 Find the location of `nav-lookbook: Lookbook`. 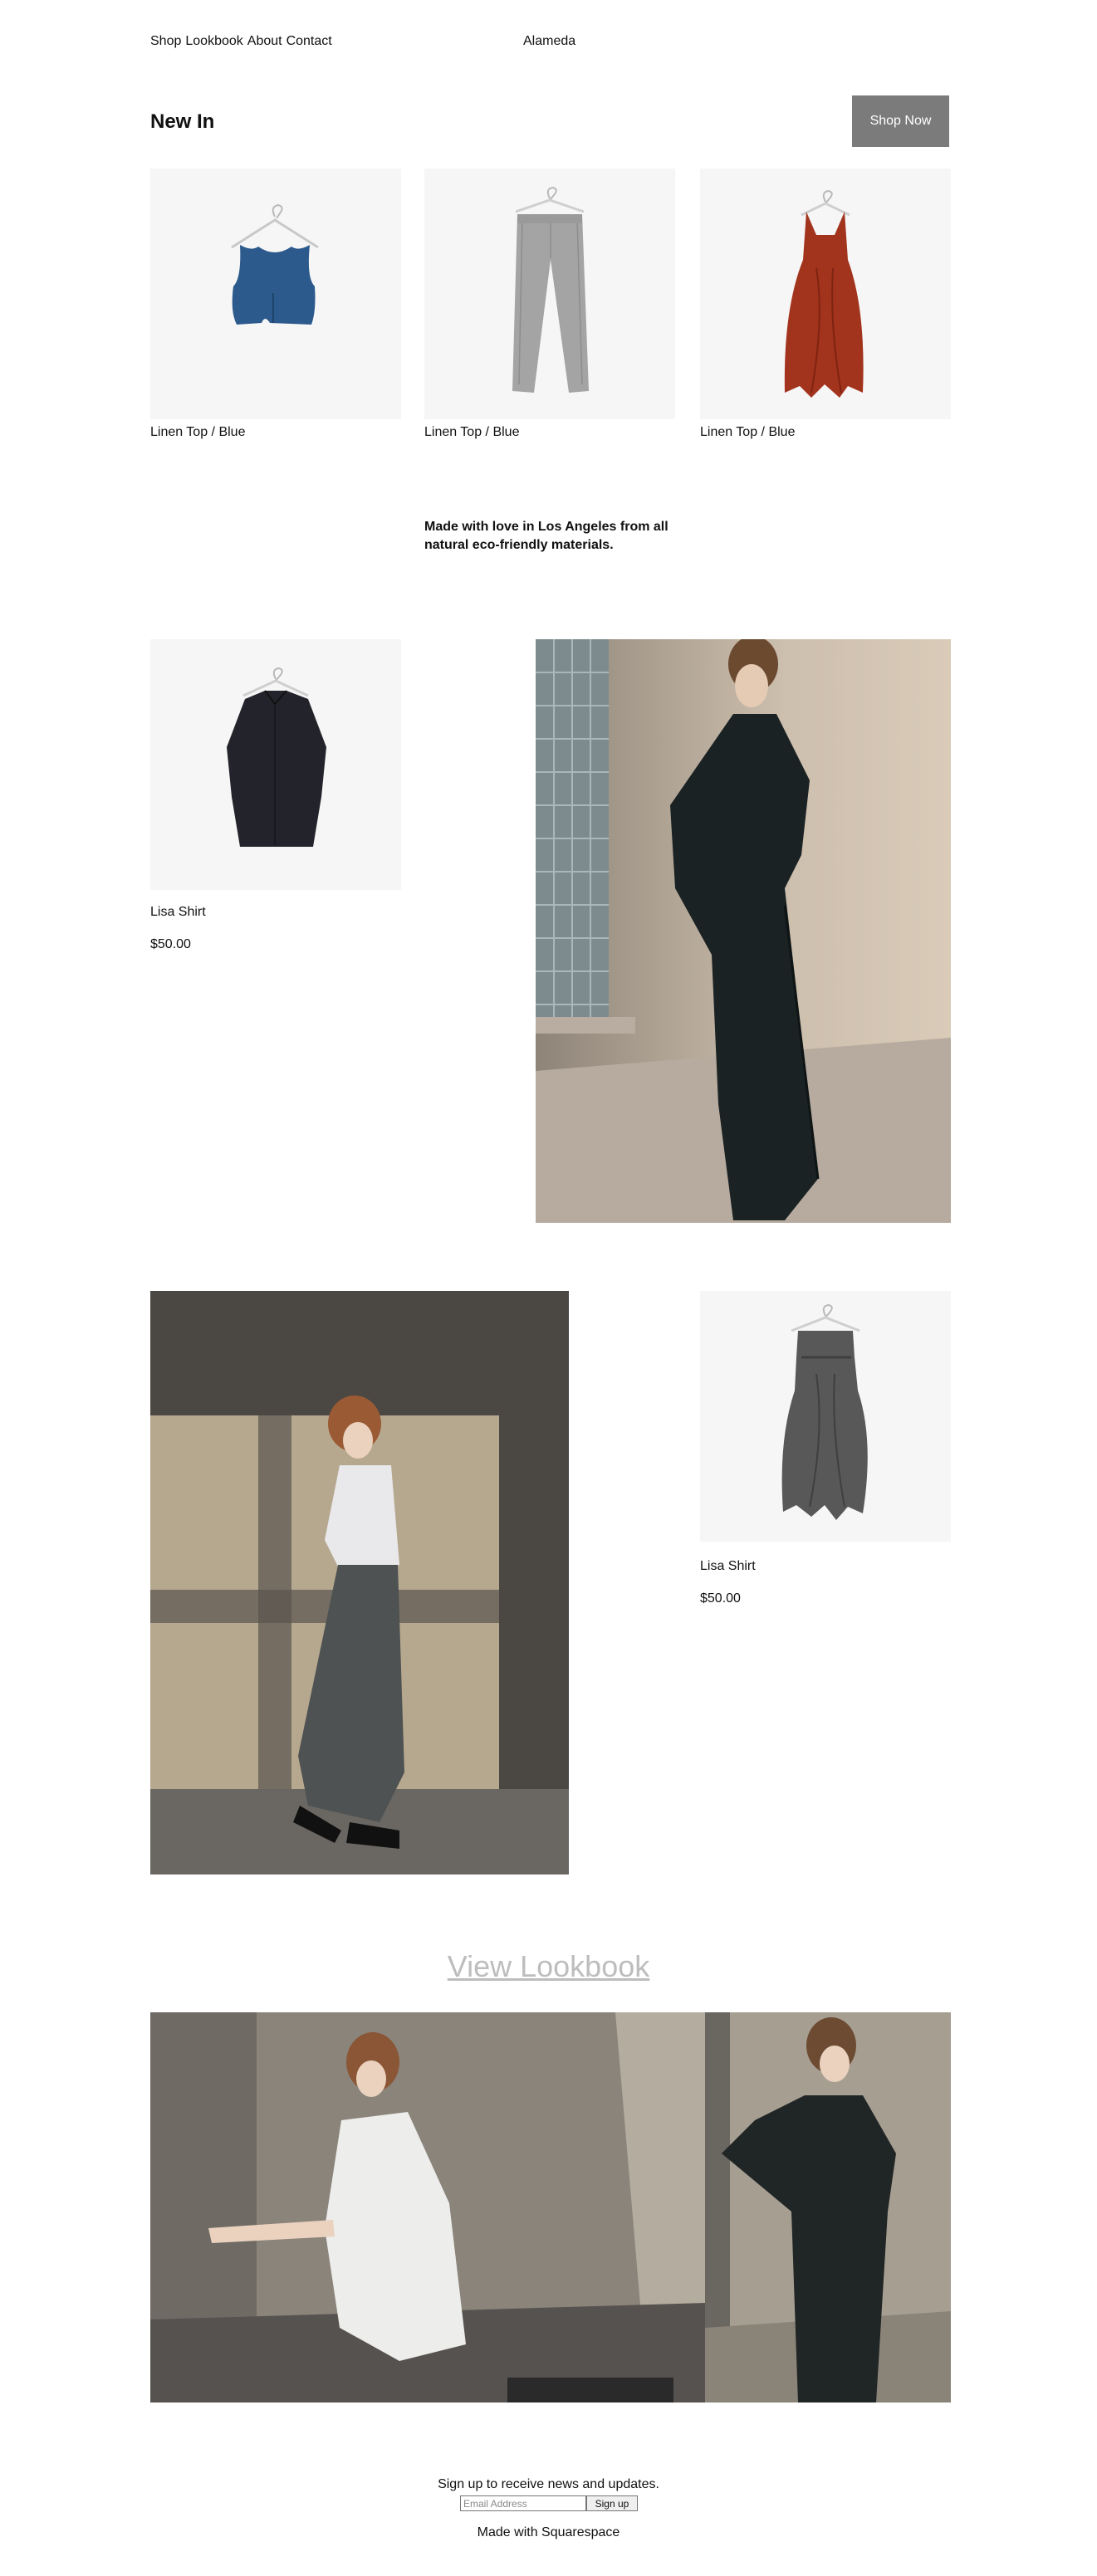

nav-lookbook: Lookbook is located at coordinates (213, 41).